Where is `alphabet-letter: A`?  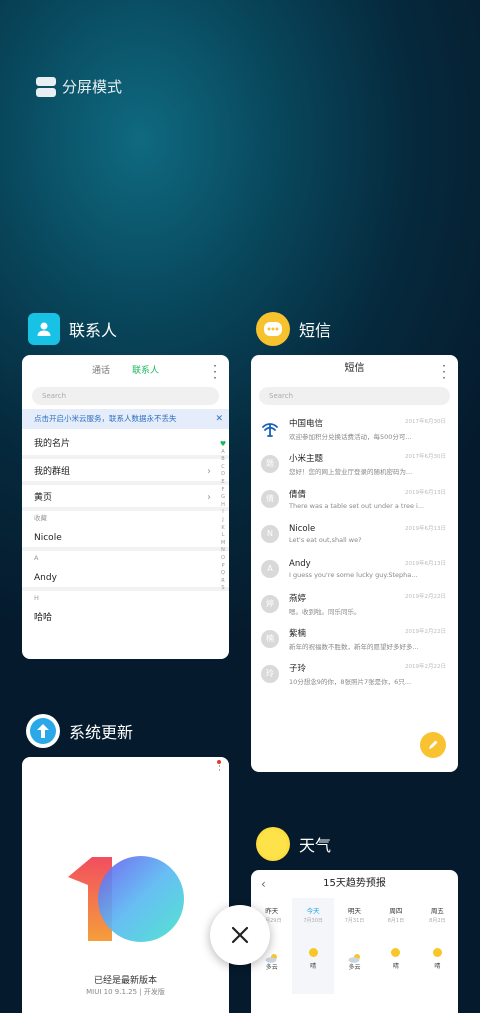
alphabet-letter: A is located at coordinates (223, 453).